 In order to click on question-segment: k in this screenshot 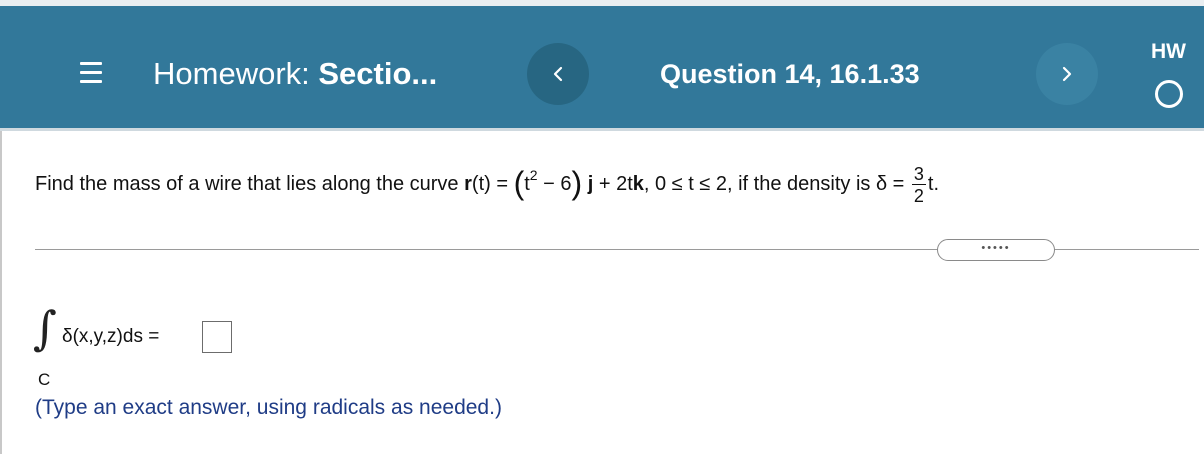, I will do `click(638, 184)`.